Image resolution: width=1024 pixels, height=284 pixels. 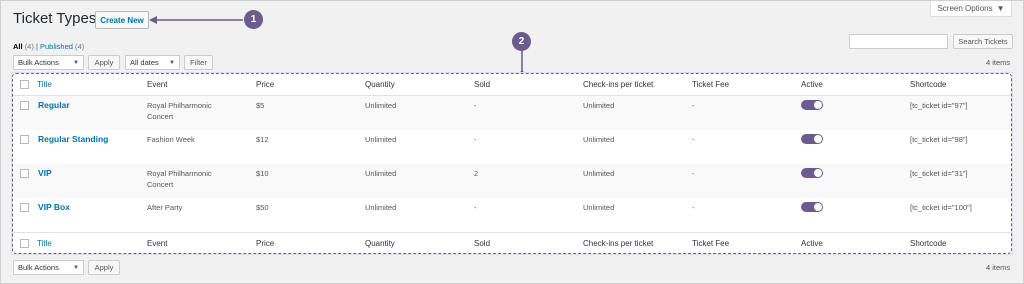 What do you see at coordinates (24, 84) in the screenshot?
I see `select-all-checkbox` at bounding box center [24, 84].